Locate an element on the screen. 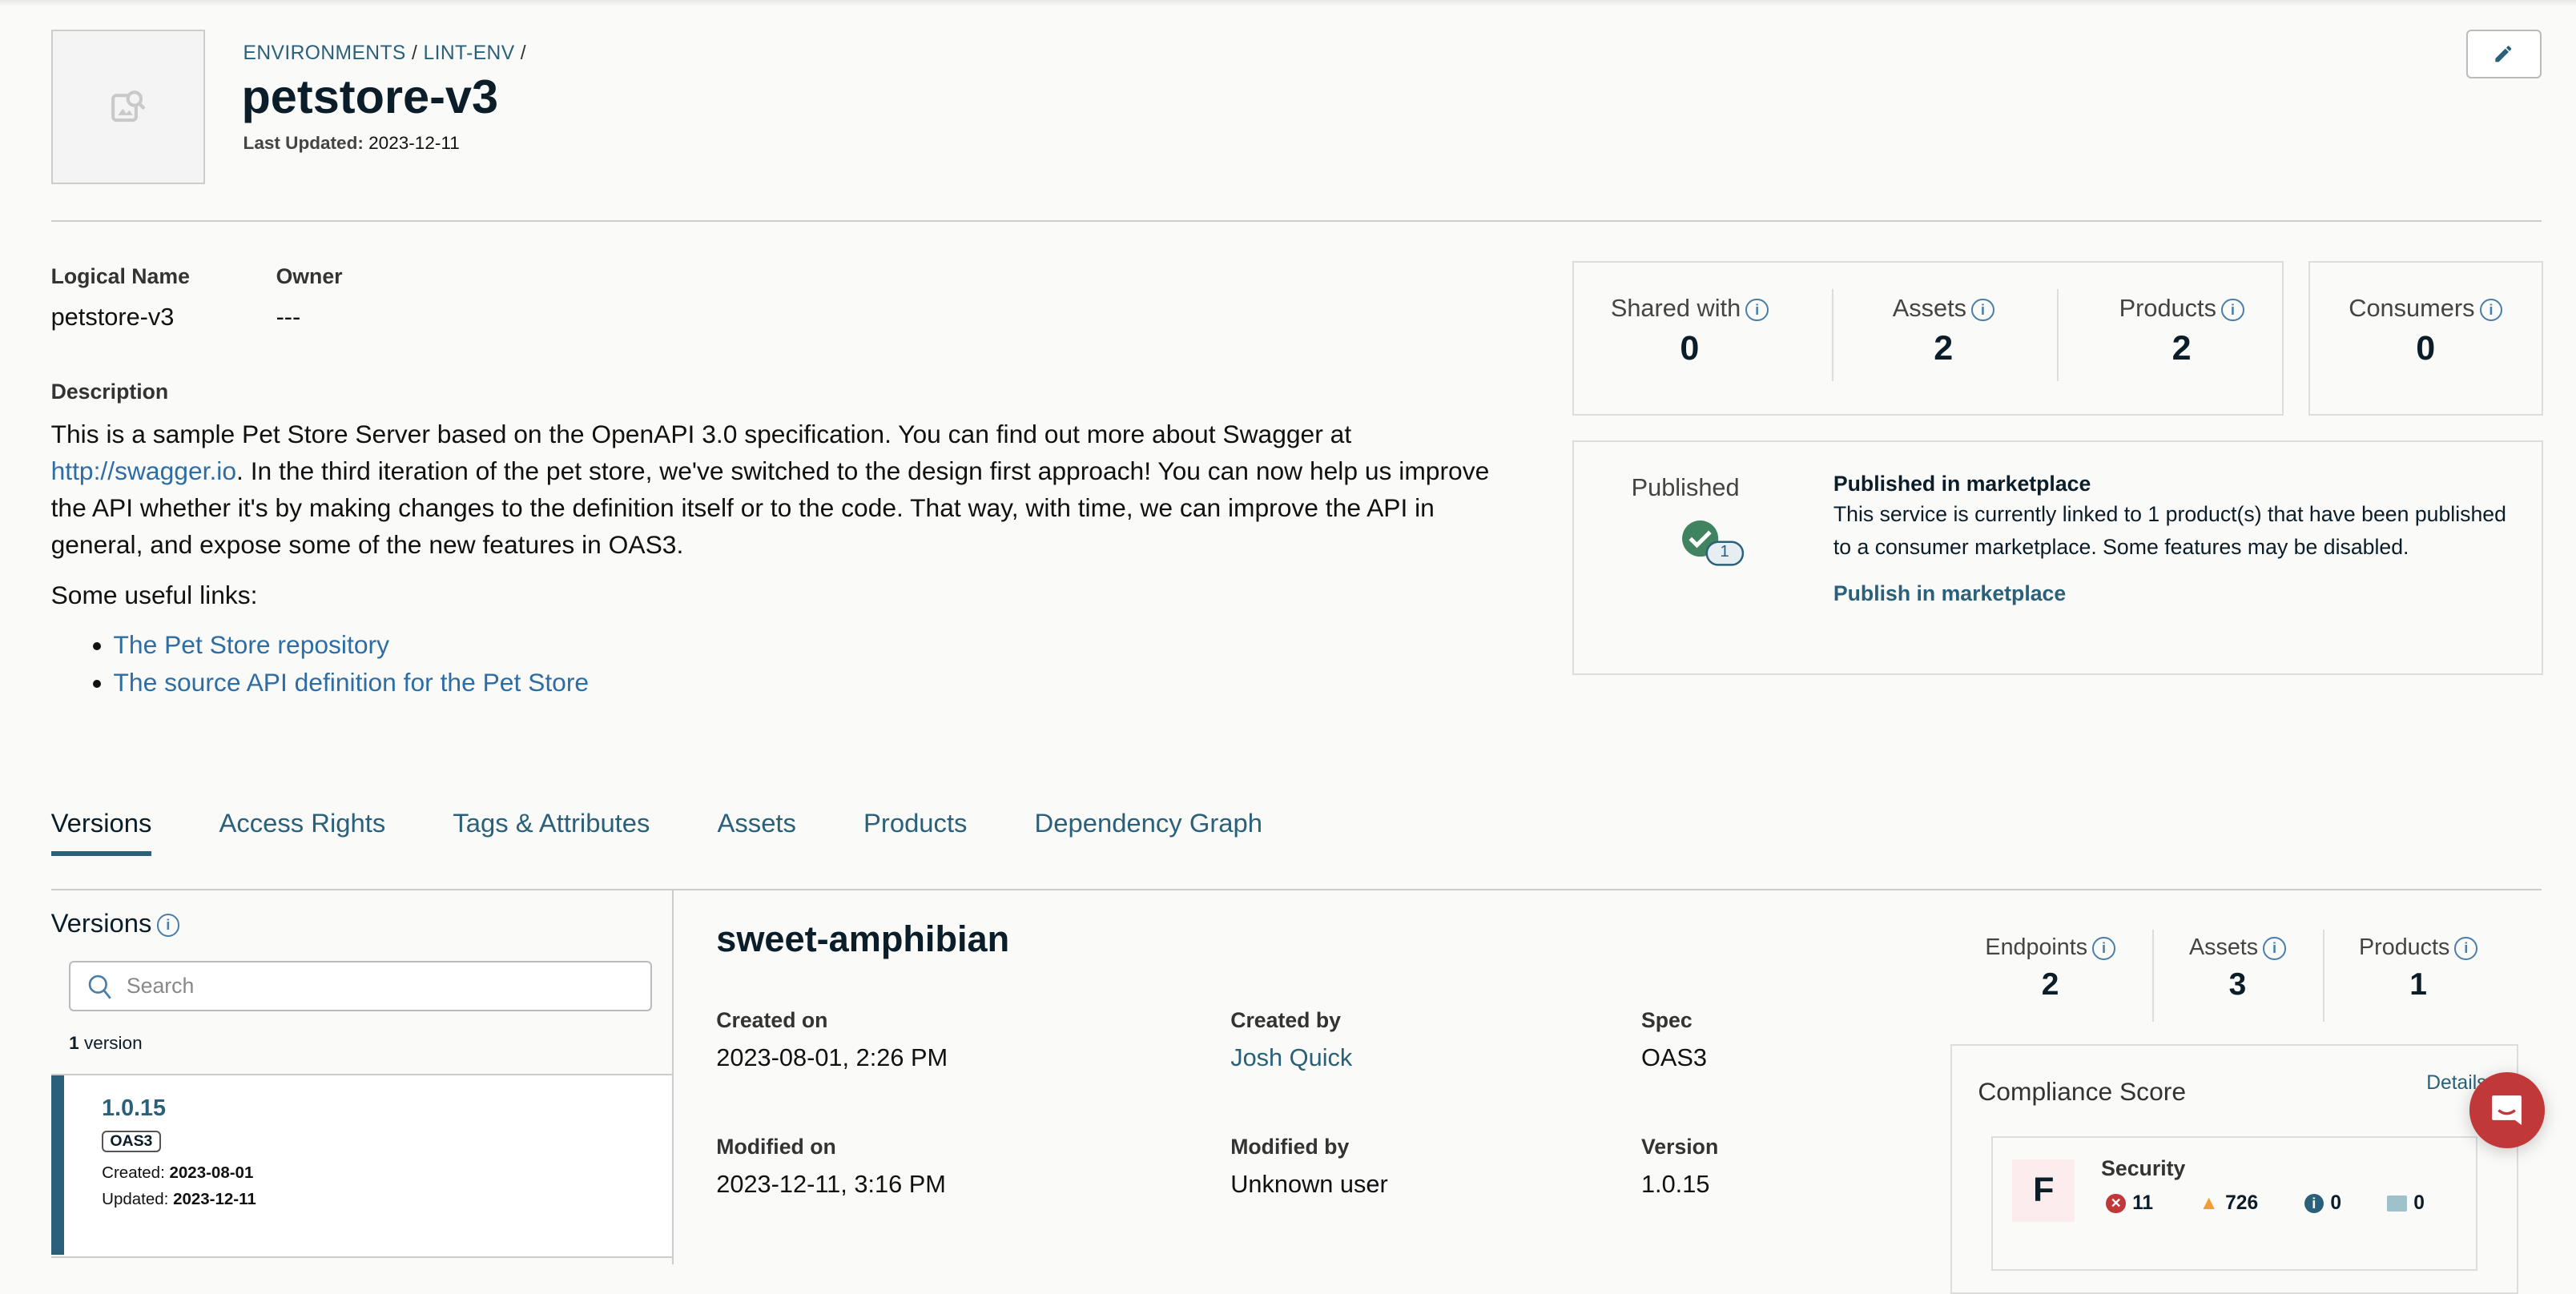 This screenshot has width=2576, height=1294. tab-tags-attributes: Tags & Attributes is located at coordinates (551, 832).